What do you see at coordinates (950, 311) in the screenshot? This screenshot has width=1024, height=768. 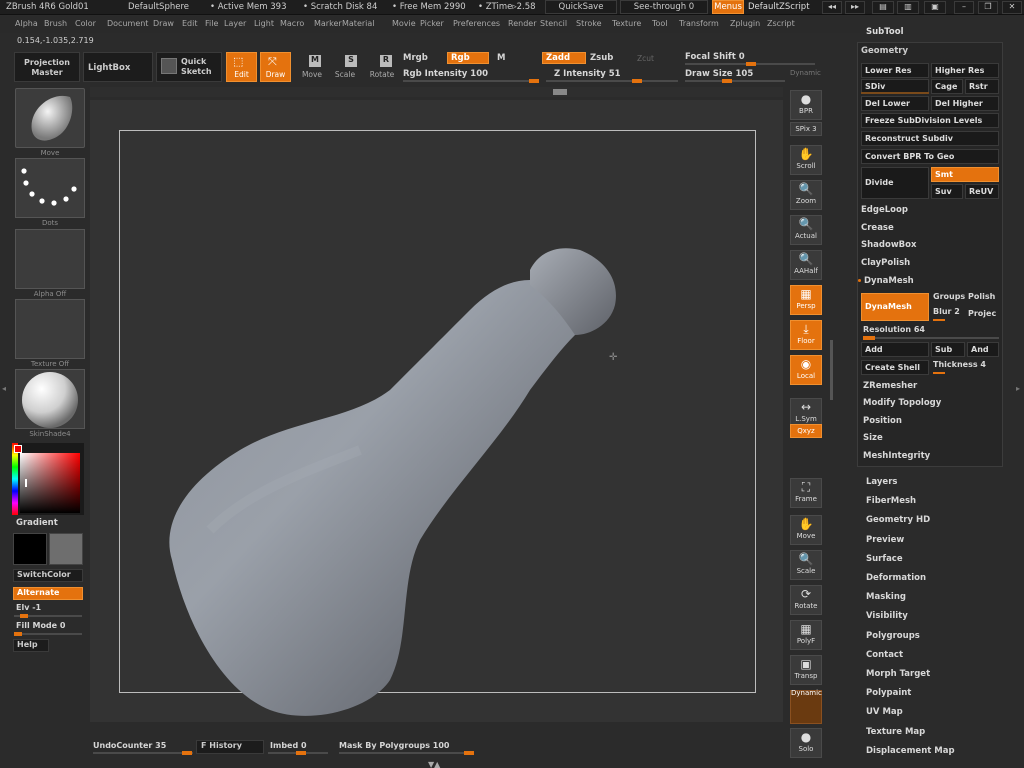 I see `blur-slider: Blur 2` at bounding box center [950, 311].